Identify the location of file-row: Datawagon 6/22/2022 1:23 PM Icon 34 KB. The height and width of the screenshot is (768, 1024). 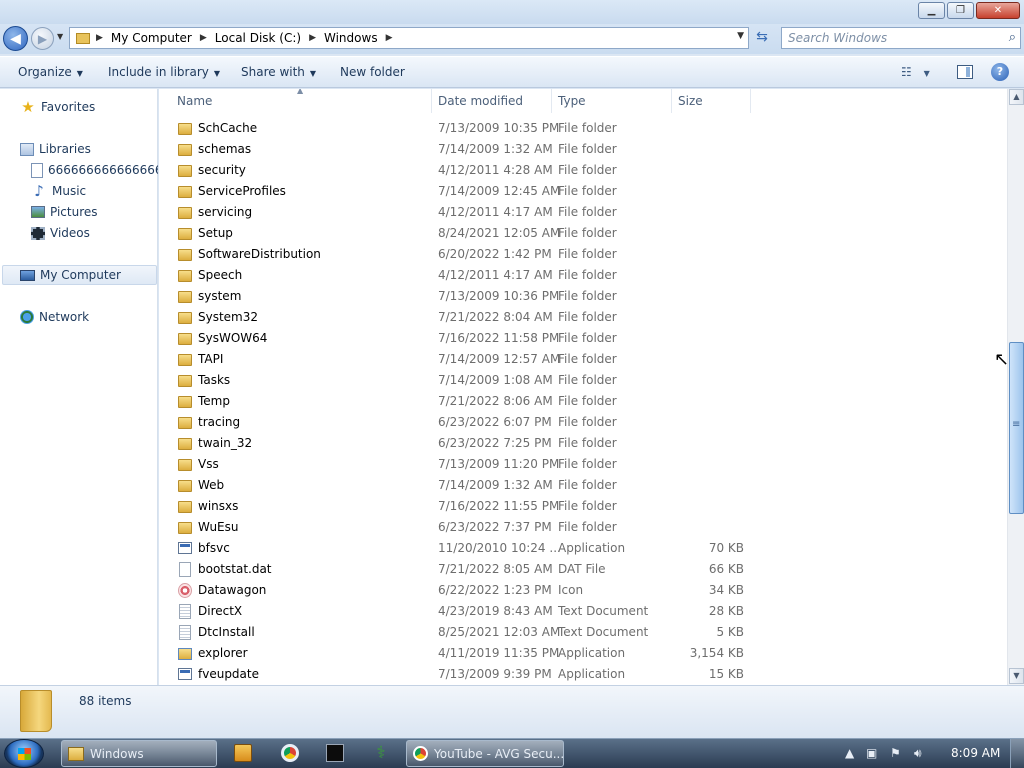
(583, 590).